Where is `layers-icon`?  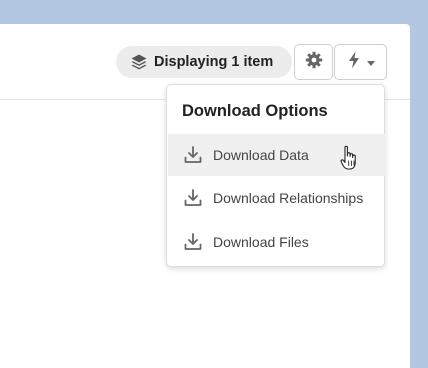 layers-icon is located at coordinates (139, 62).